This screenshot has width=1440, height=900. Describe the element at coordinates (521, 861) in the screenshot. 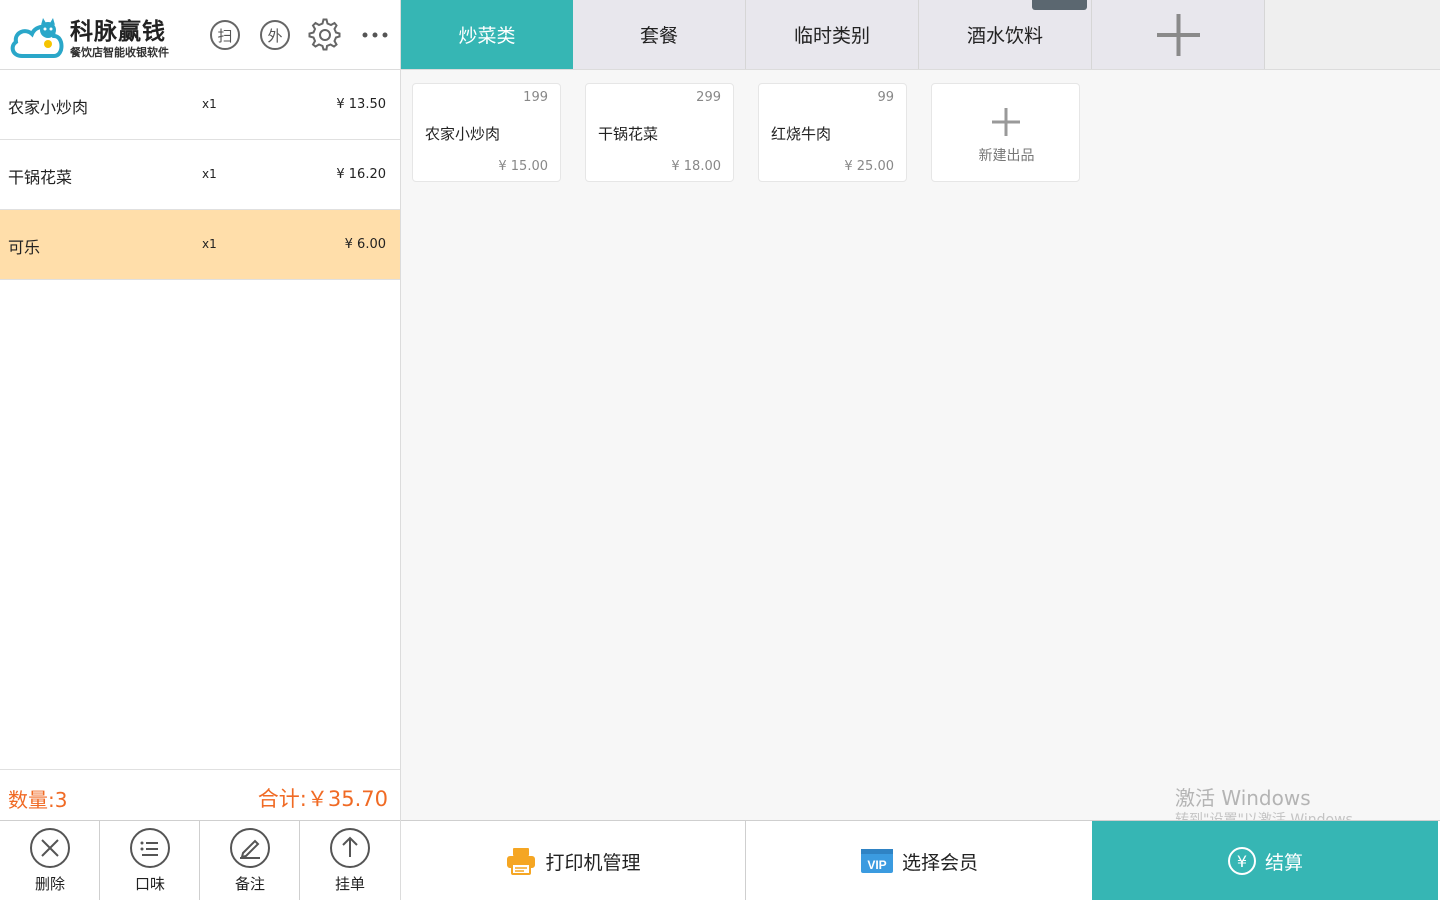

I see `printer-icon` at that location.